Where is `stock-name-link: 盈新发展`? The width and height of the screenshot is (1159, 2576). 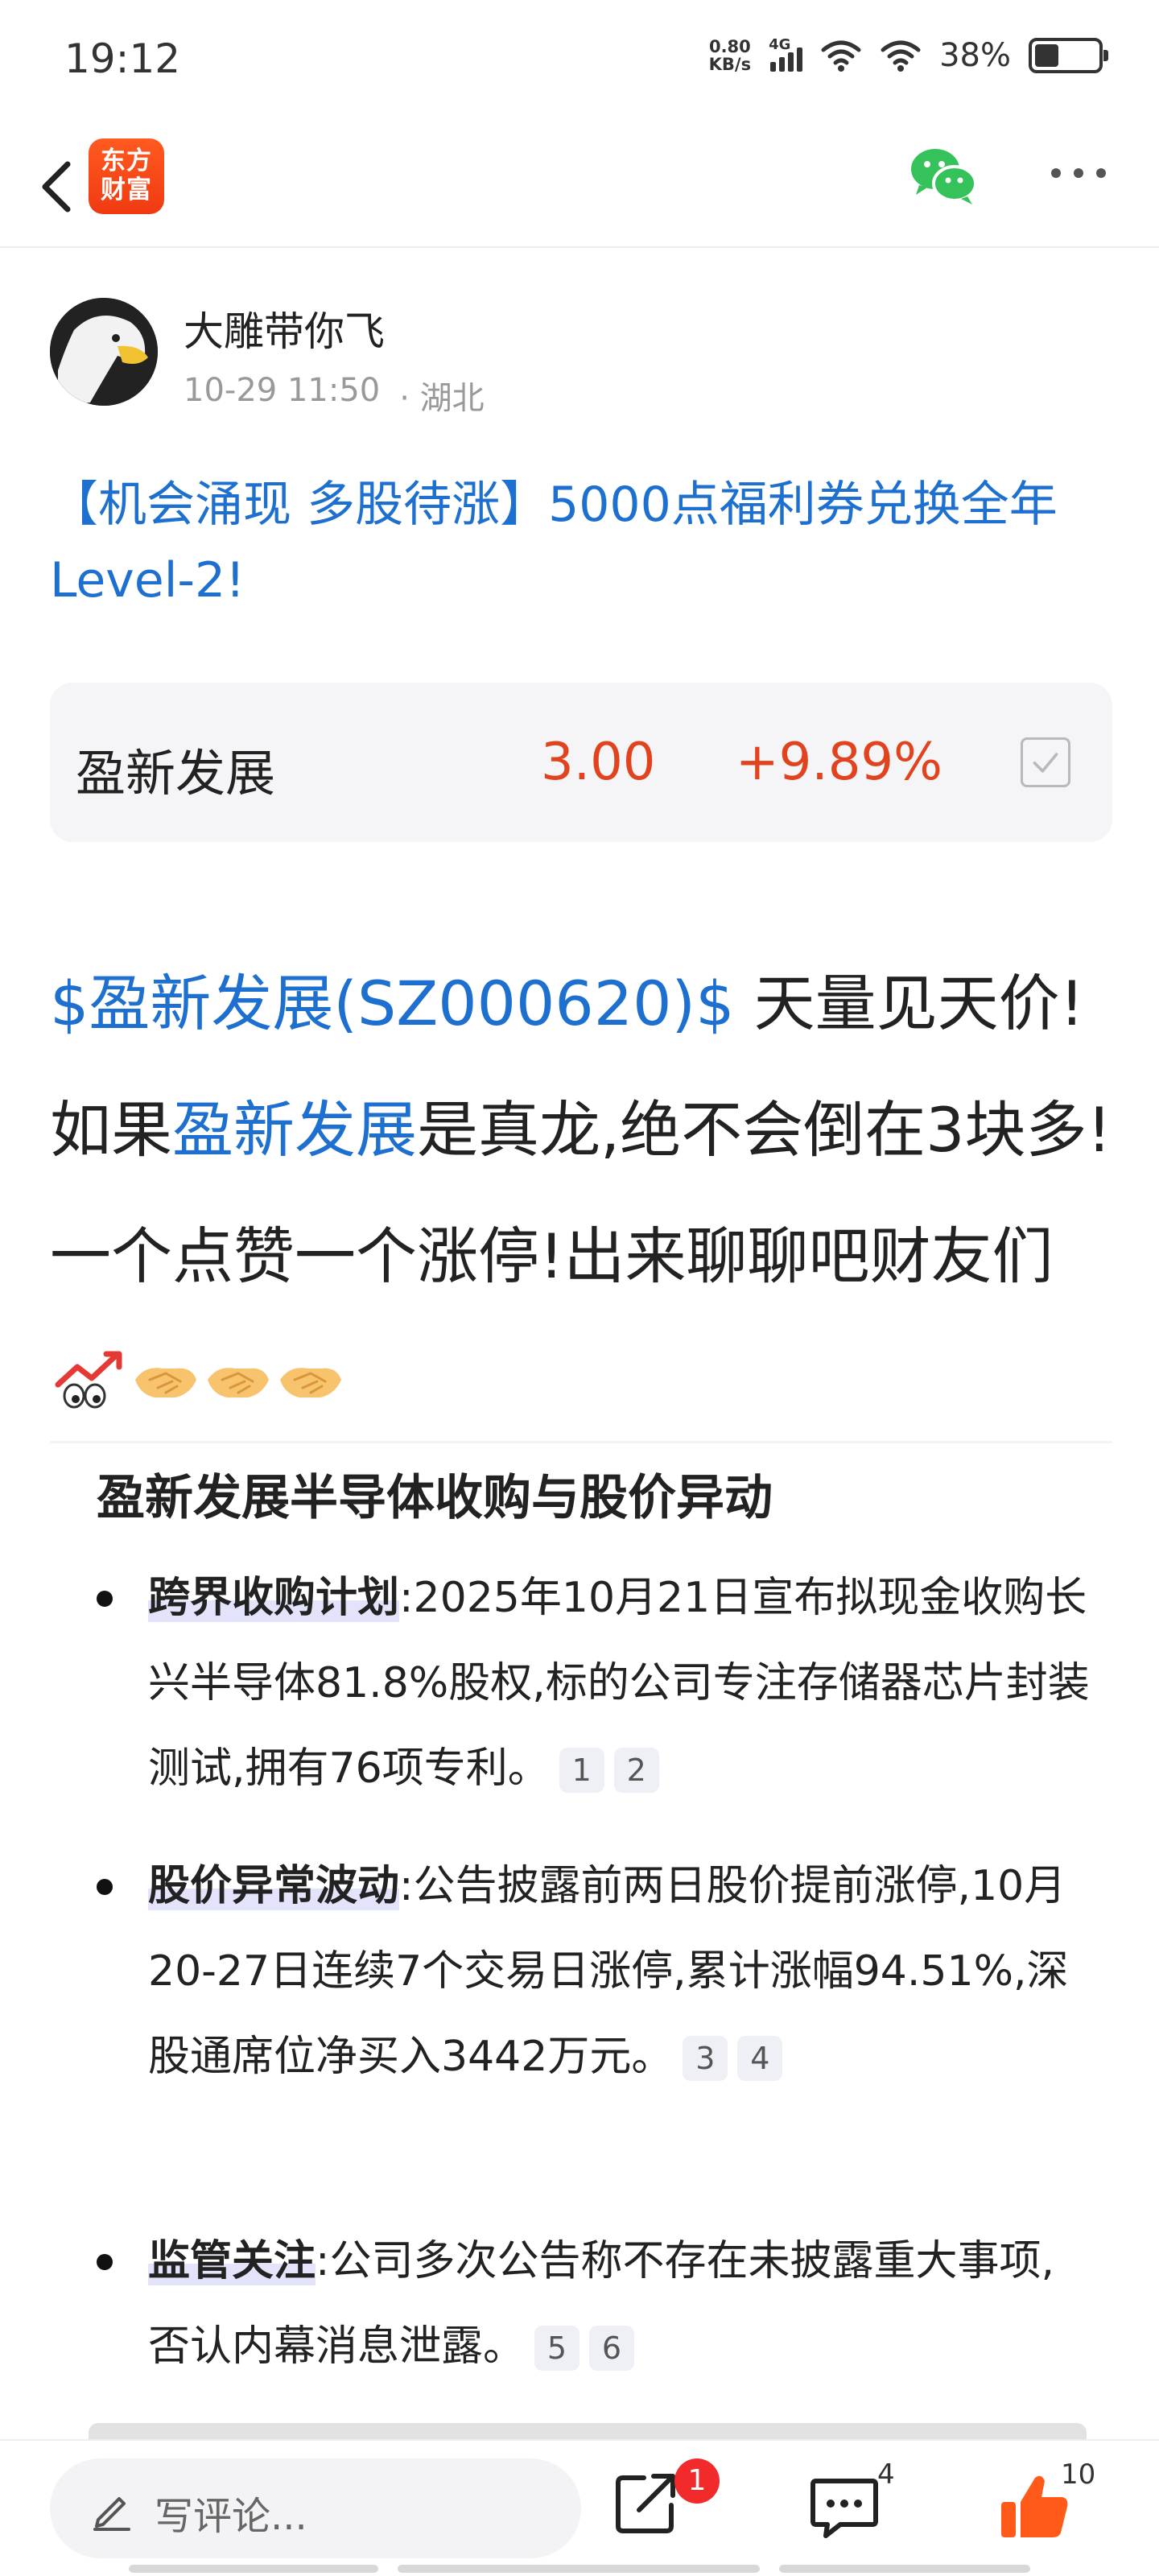
stock-name-link: 盈新发展 is located at coordinates (294, 1130).